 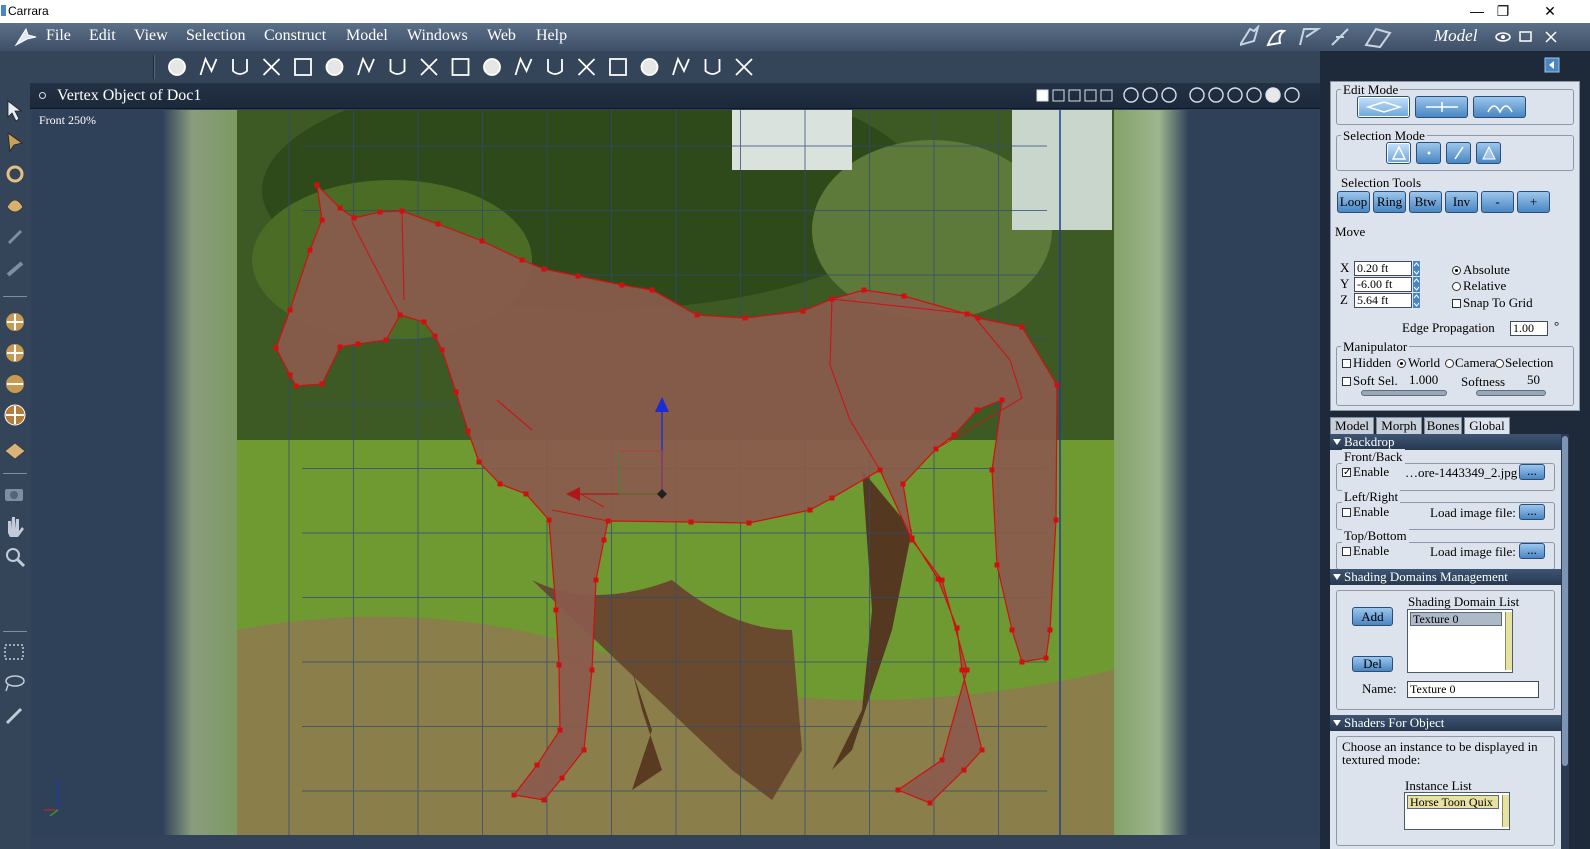 What do you see at coordinates (177, 67) in the screenshot?
I see `sphere-primitive-icon` at bounding box center [177, 67].